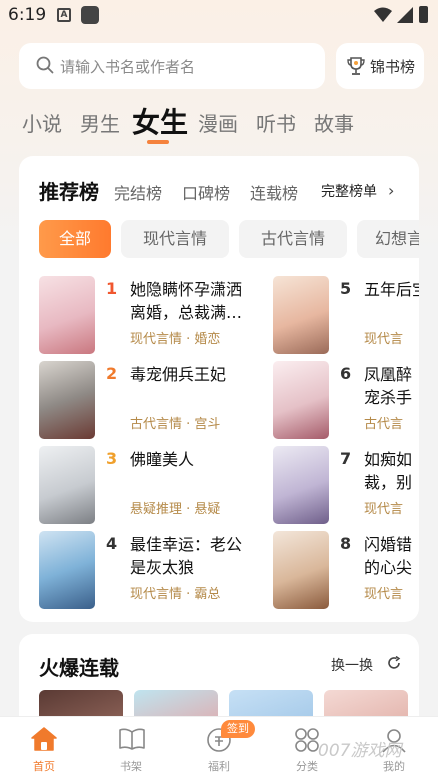 This screenshot has width=438, height=778. I want to click on full-rank-link: 完整榜单, so click(349, 191).